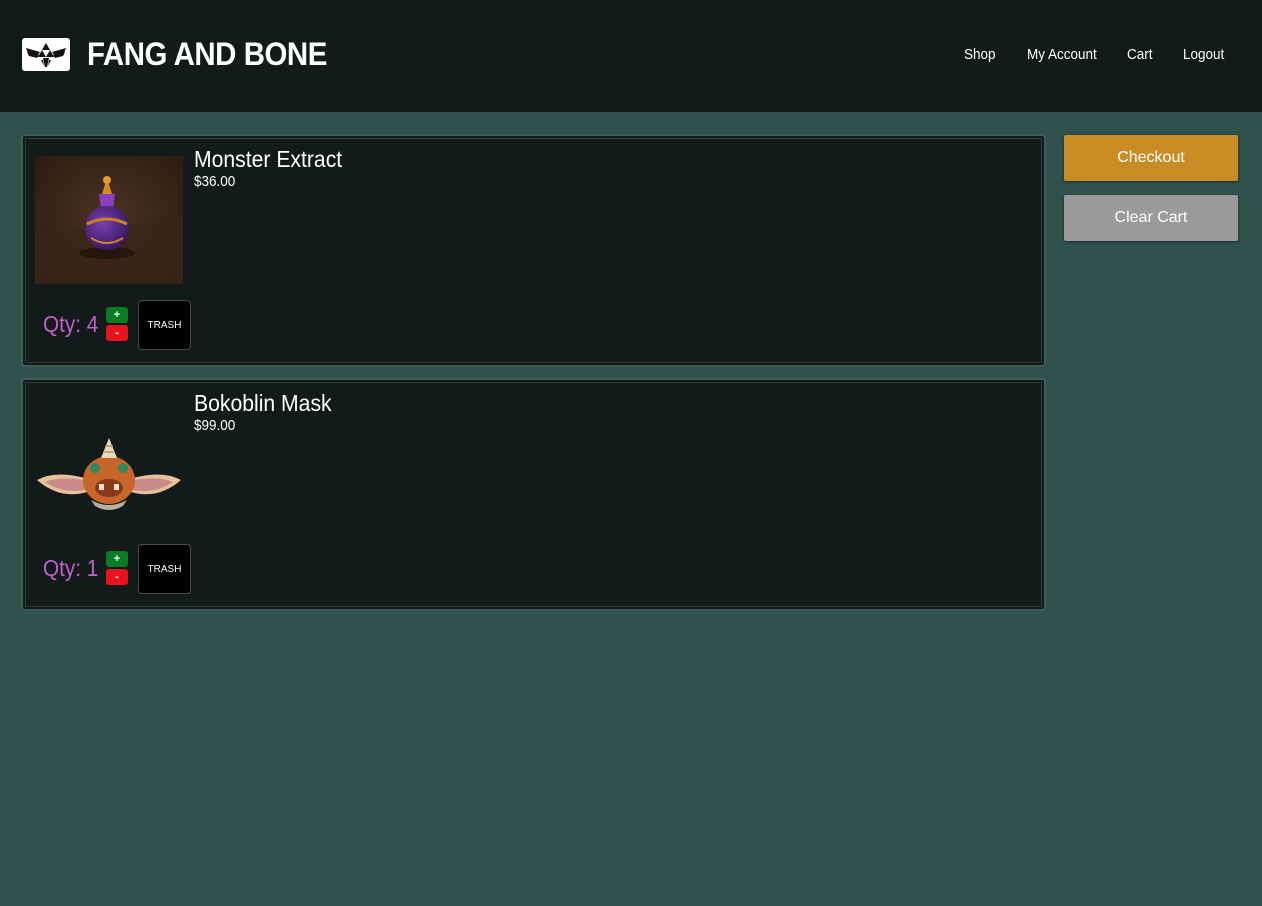 Image resolution: width=1262 pixels, height=906 pixels. I want to click on item-name: Monster Extract, so click(268, 159).